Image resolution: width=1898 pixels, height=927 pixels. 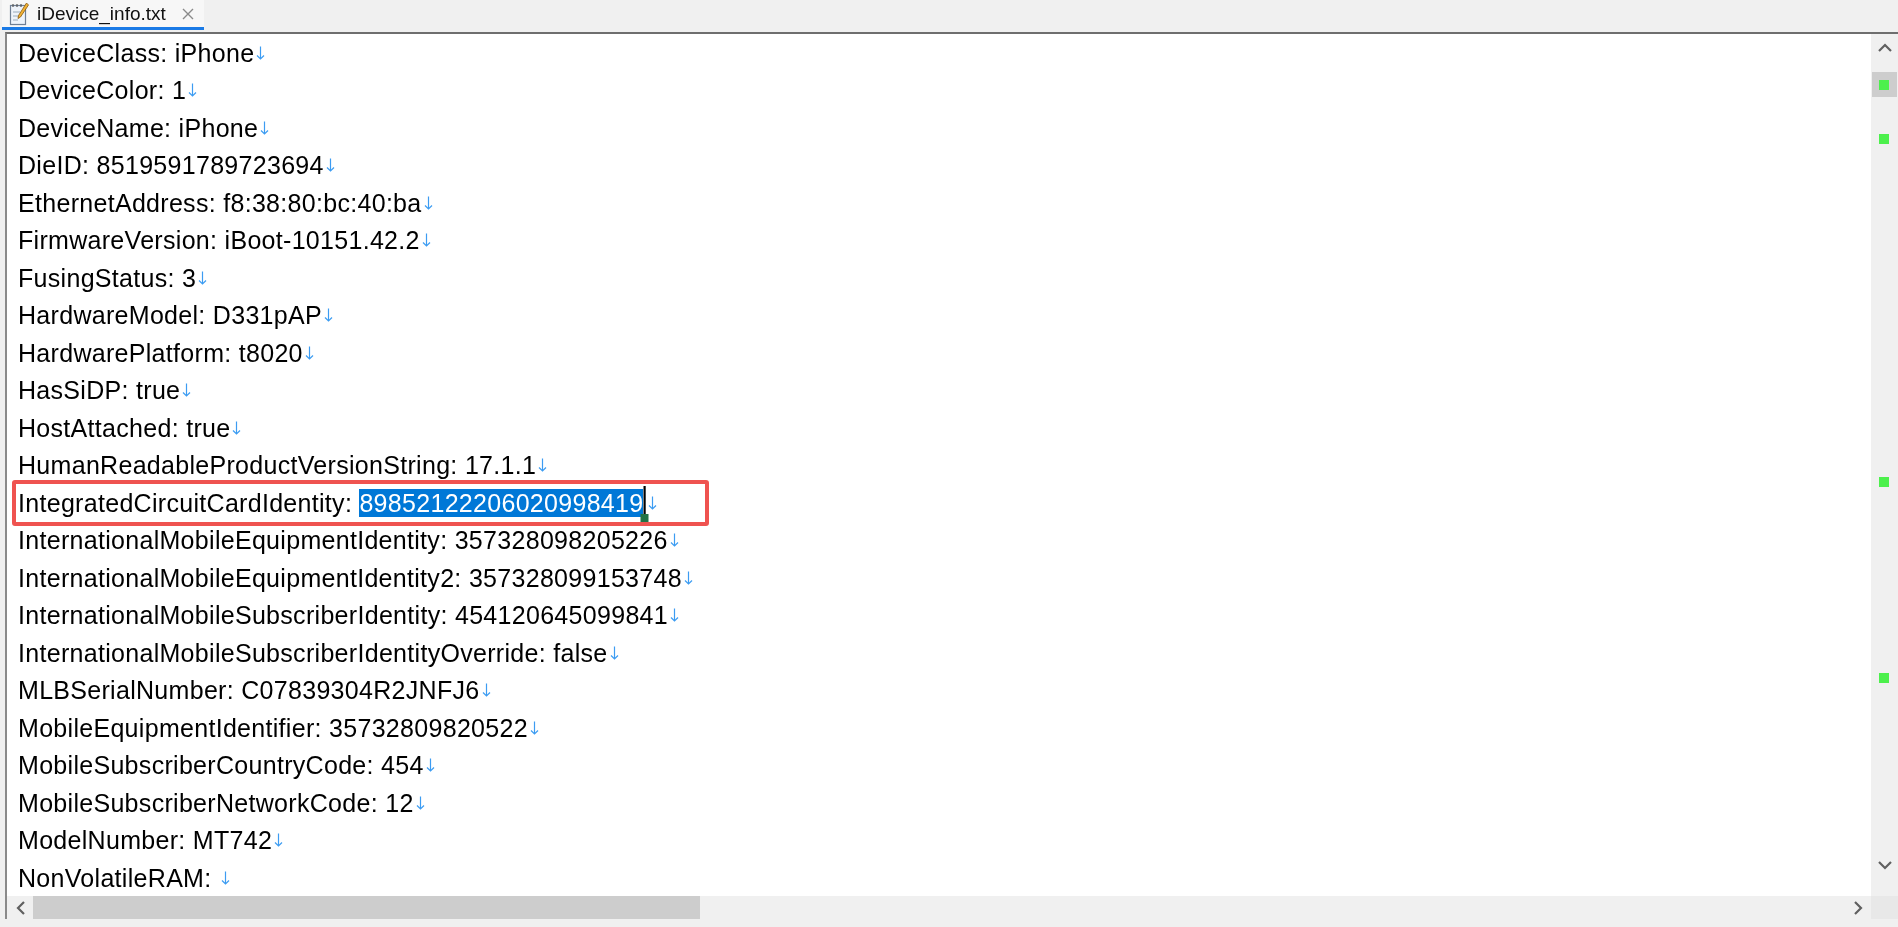 I want to click on text-line: InternationalMobileEquipmentIdentity: 357328098205226, so click(x=343, y=540).